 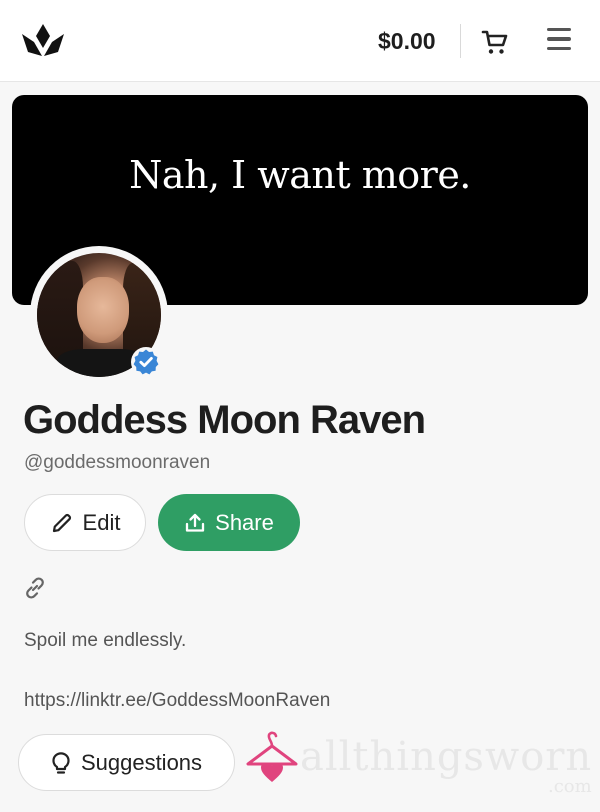 What do you see at coordinates (61, 762) in the screenshot?
I see `lightbulb-icon` at bounding box center [61, 762].